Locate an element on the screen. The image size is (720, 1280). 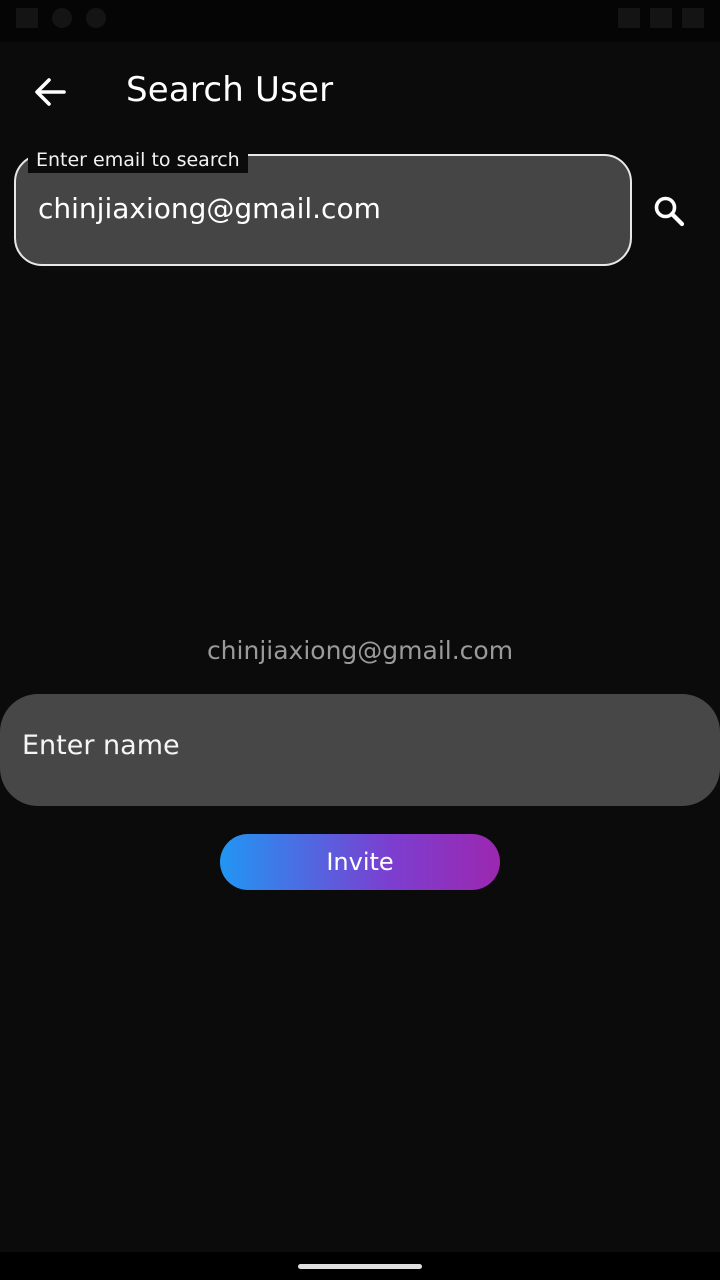
status-time-placeholder is located at coordinates (27, 18).